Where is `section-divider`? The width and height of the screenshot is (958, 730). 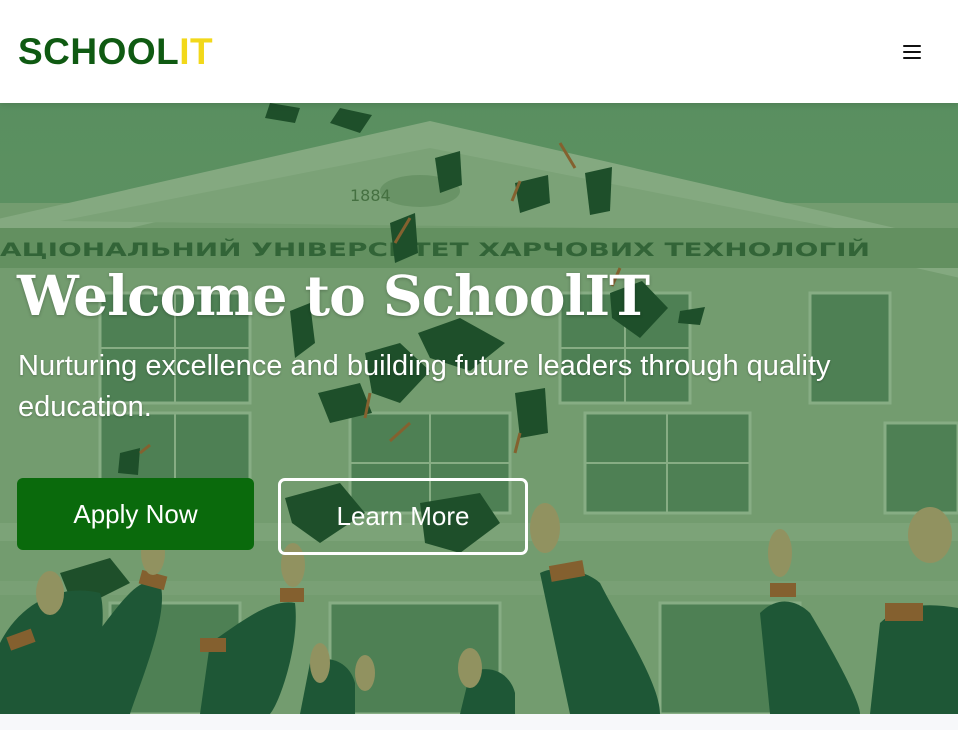
section-divider is located at coordinates (479, 722).